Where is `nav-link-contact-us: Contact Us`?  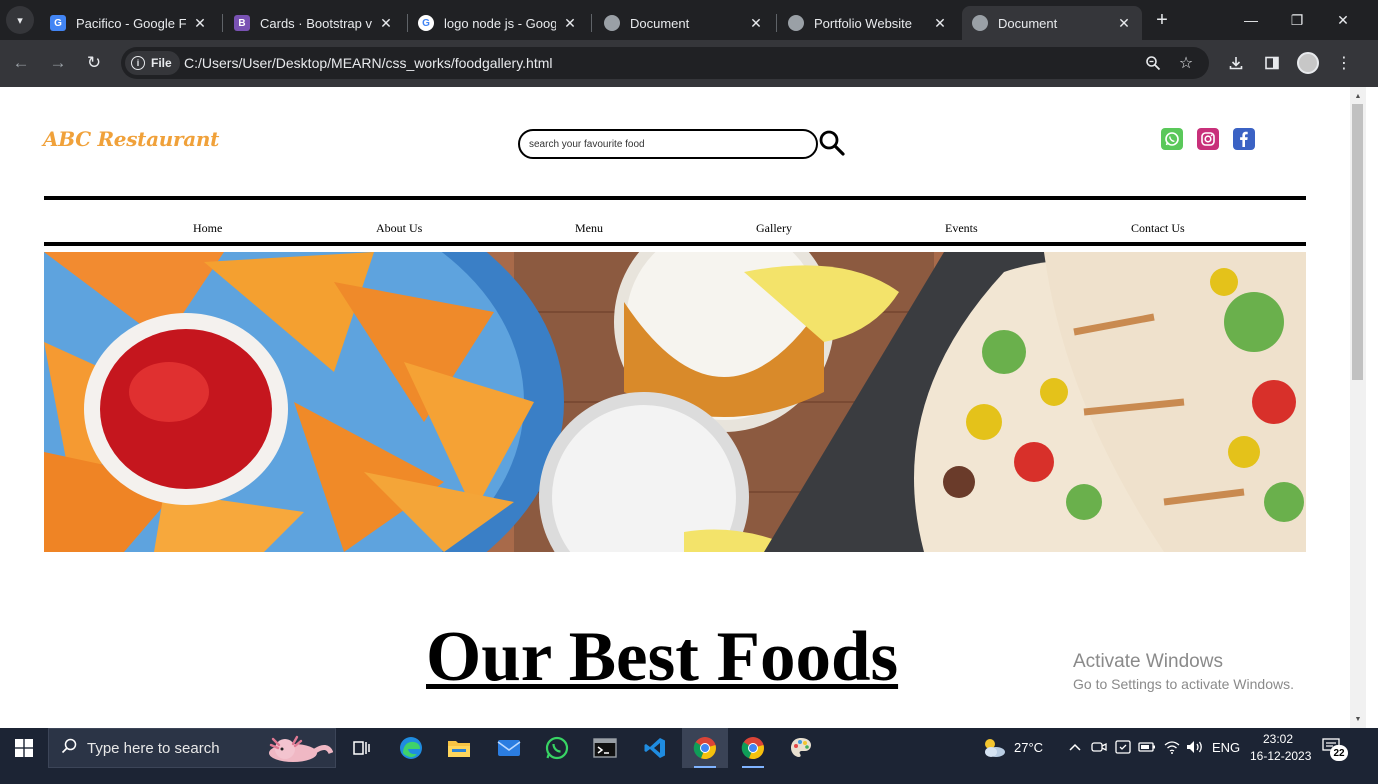
nav-link-contact-us: Contact Us is located at coordinates (1158, 228).